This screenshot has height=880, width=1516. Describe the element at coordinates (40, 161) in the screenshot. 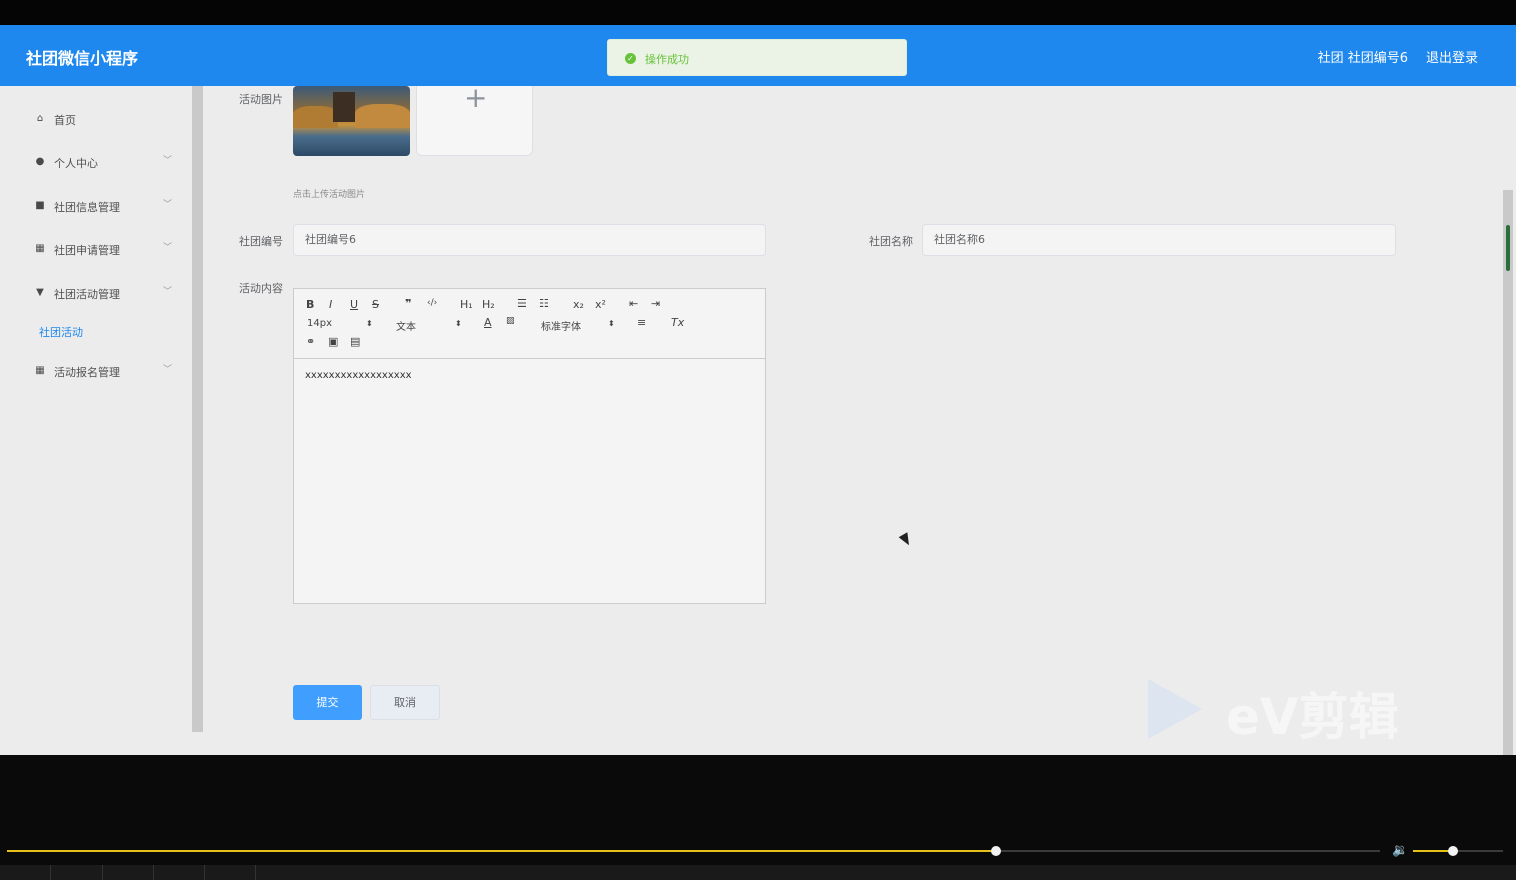

I see `user-icon: ●` at that location.